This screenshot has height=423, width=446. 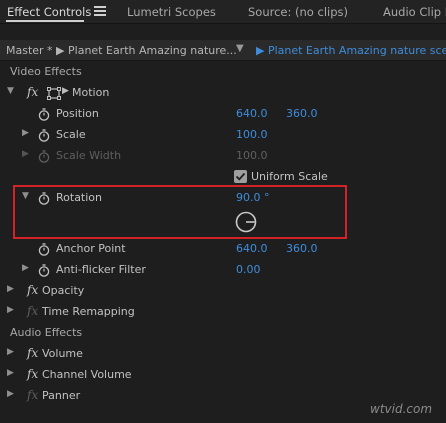 I want to click on tab-effect-controls: Effect Controls, so click(x=49, y=12).